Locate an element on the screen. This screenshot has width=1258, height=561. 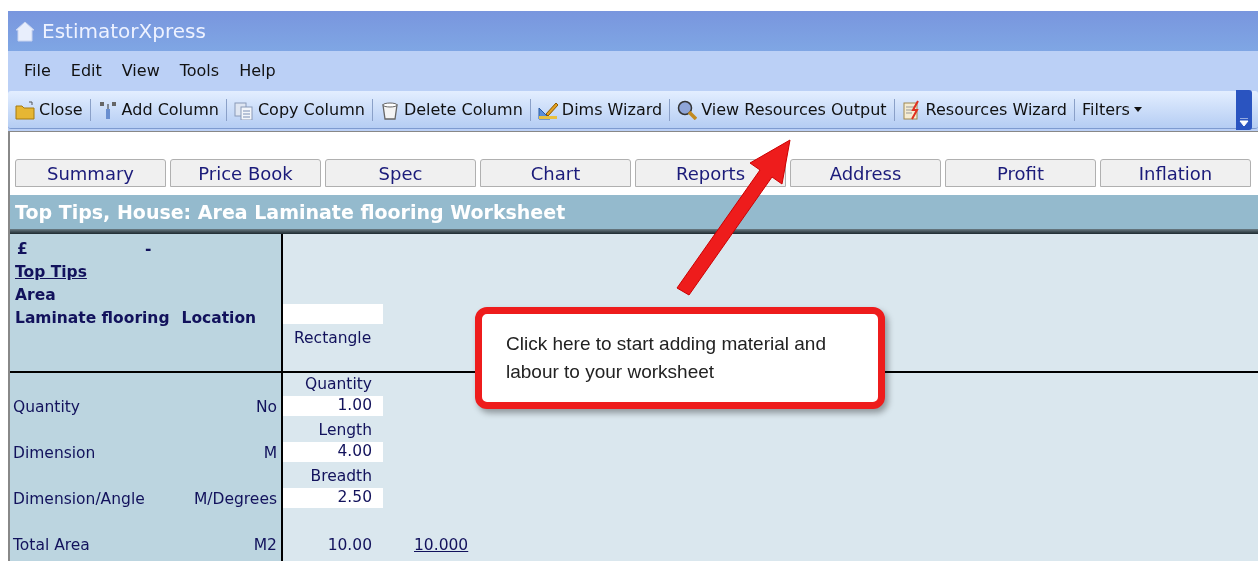
field-label: Breadth is located at coordinates (341, 476).